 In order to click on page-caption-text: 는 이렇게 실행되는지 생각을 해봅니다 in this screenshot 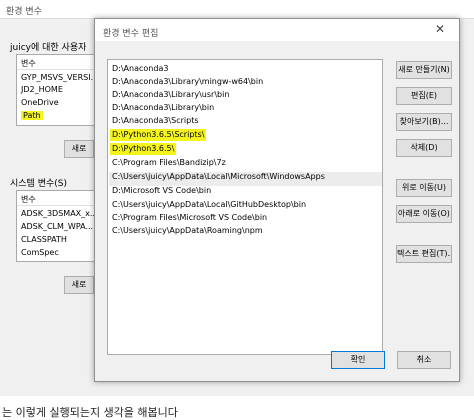, I will do `click(90, 412)`.